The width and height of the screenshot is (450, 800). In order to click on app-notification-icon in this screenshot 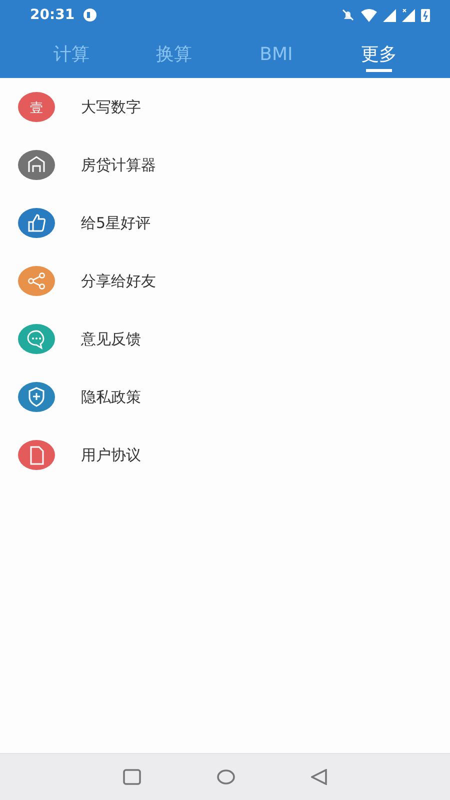, I will do `click(89, 15)`.